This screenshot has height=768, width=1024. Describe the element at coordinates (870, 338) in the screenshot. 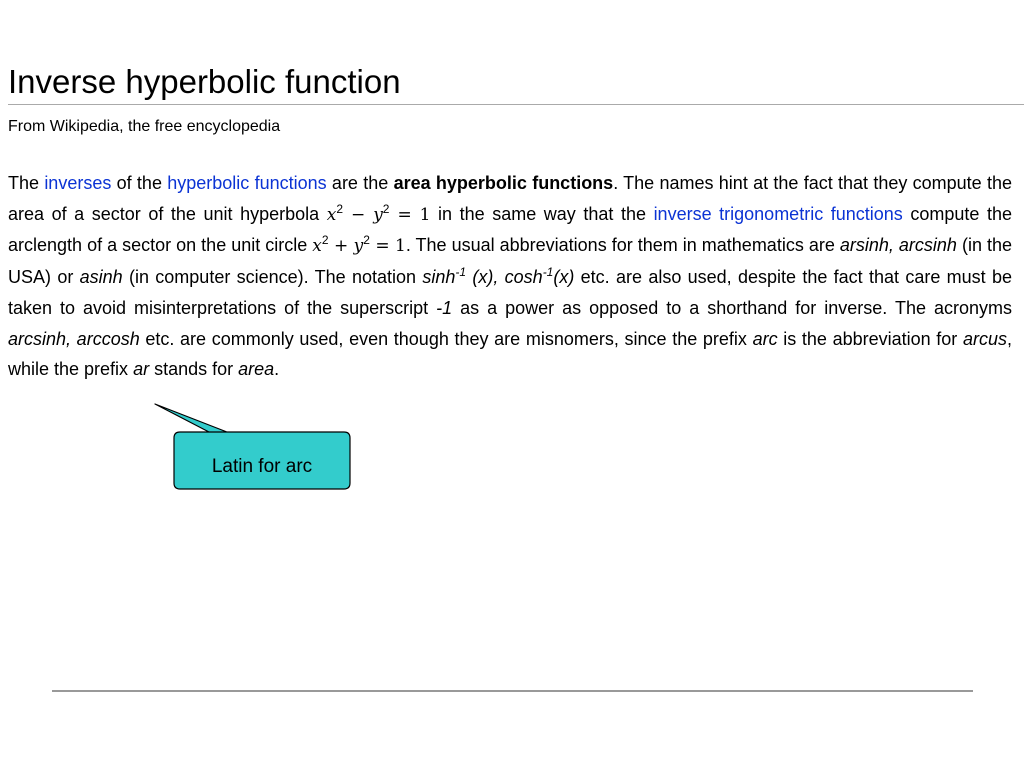

I see `text-segment: is the abbreviation for` at that location.